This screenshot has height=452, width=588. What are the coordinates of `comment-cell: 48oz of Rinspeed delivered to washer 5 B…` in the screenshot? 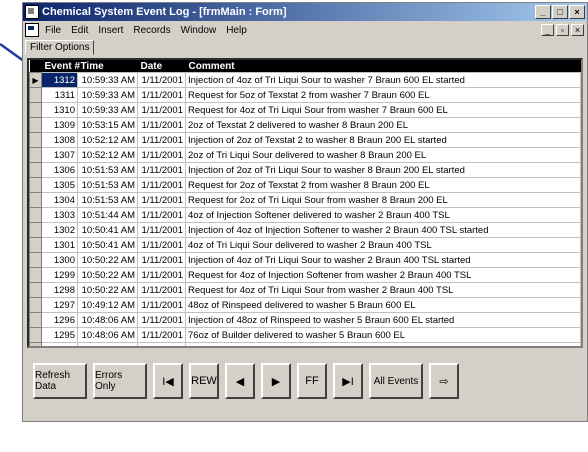 It's located at (383, 305).